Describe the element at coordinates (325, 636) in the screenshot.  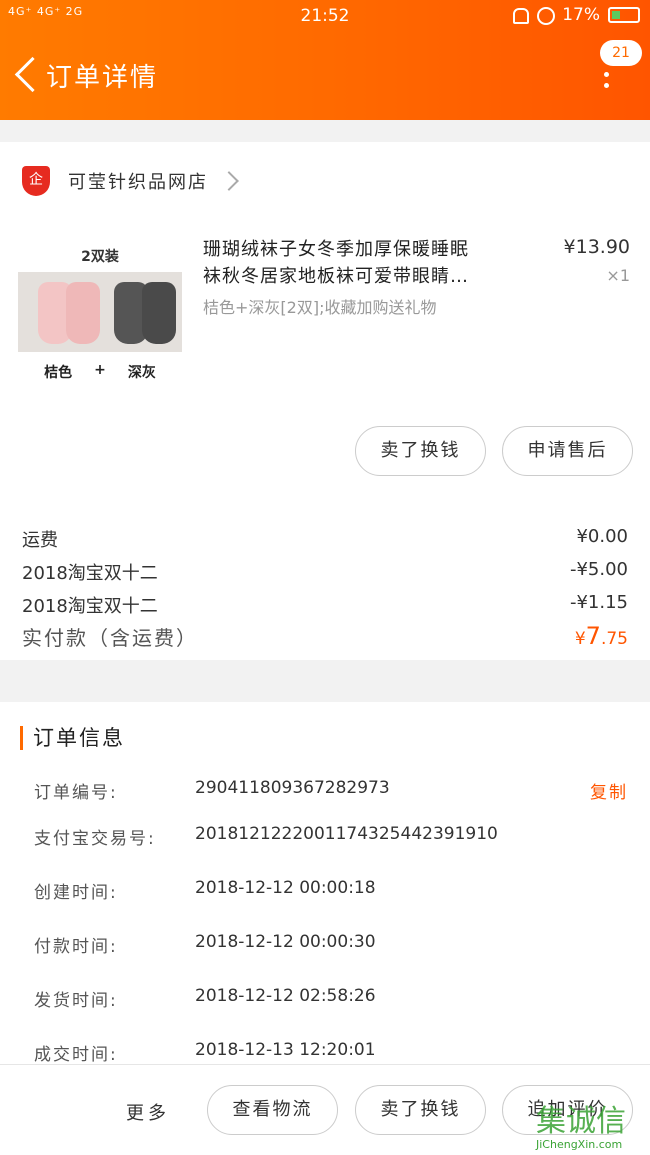
I see `total-row: 实付款（含运费） ¥7.75` at that location.